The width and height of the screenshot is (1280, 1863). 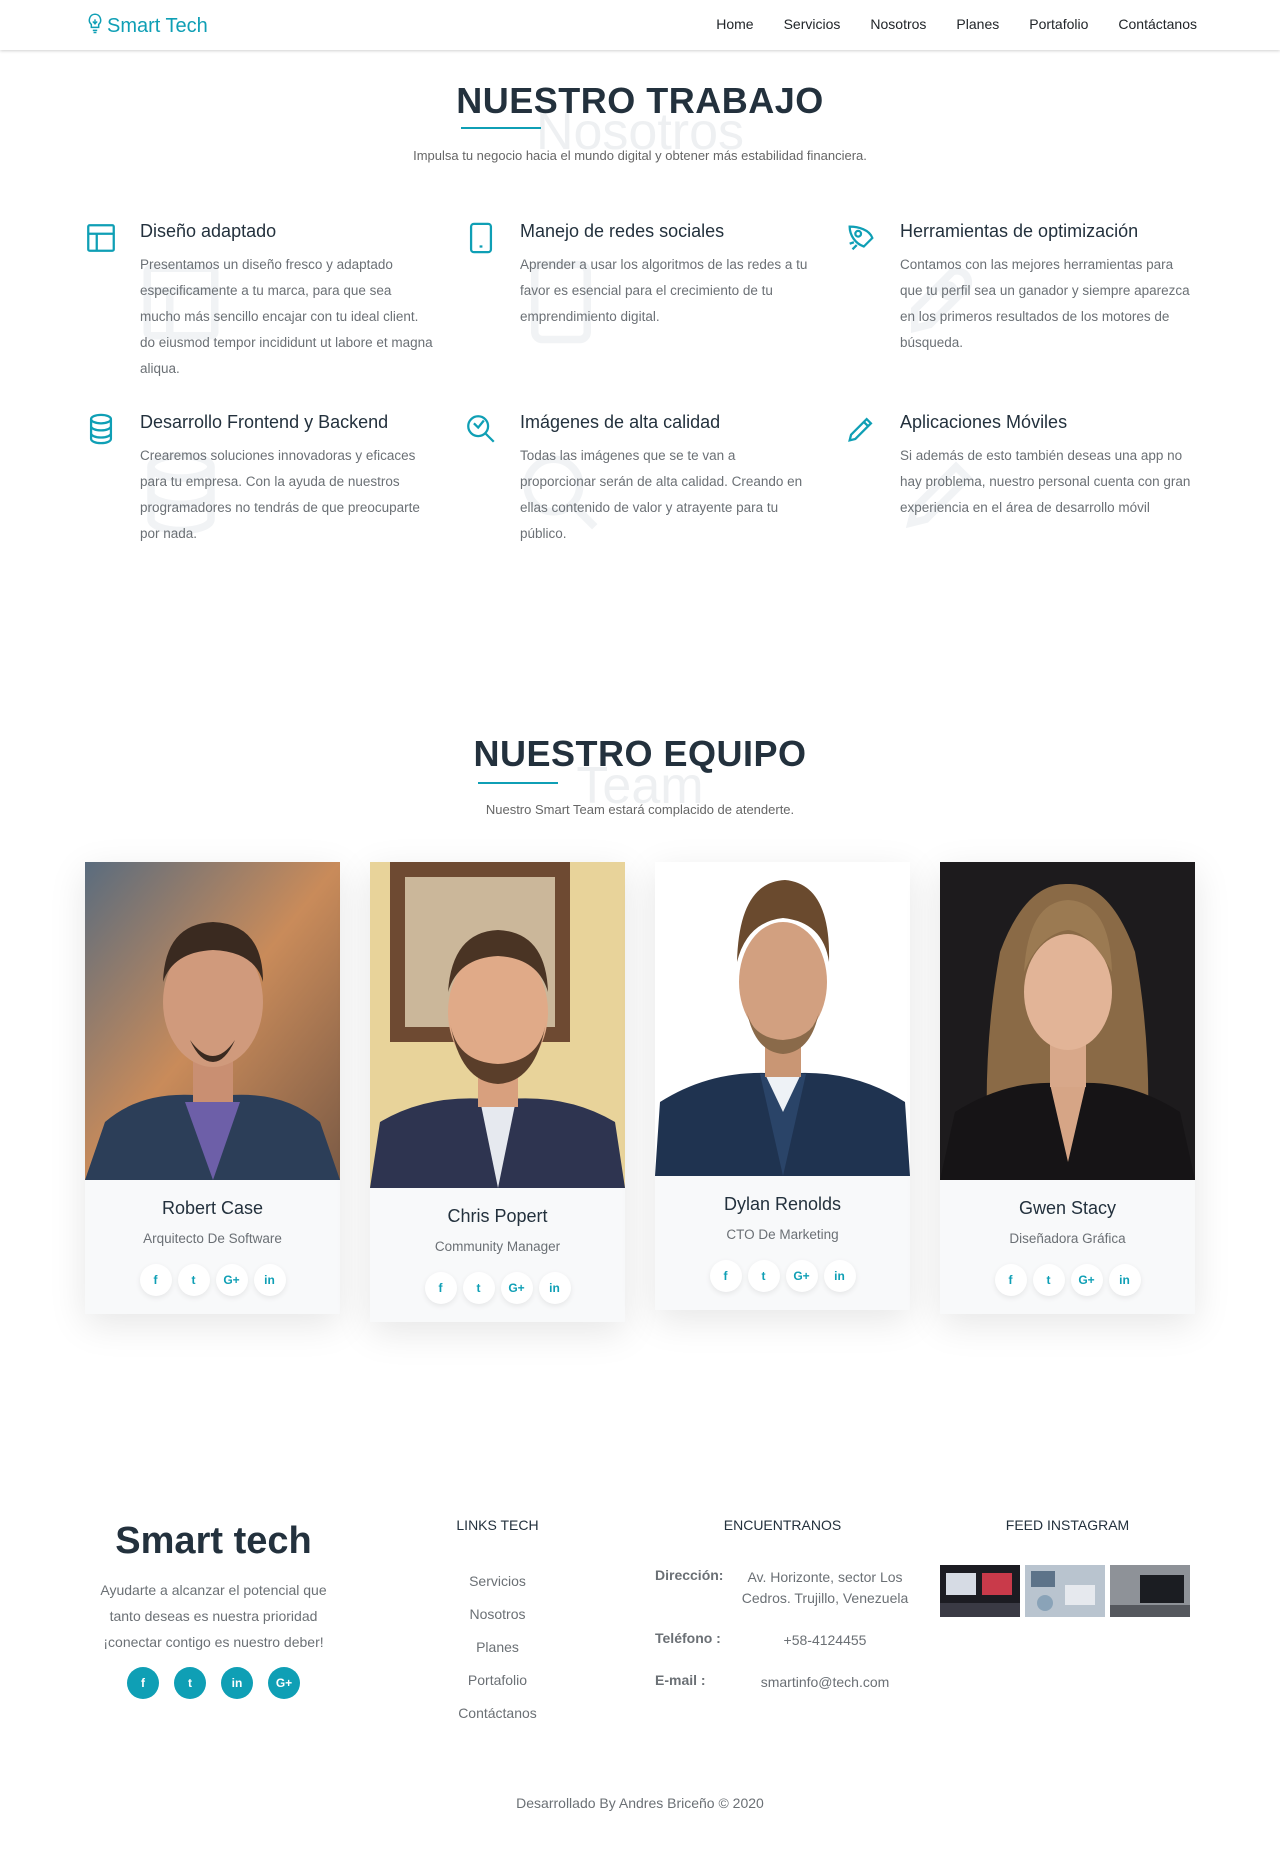 I want to click on service-title: Diseño adaptado, so click(x=208, y=231).